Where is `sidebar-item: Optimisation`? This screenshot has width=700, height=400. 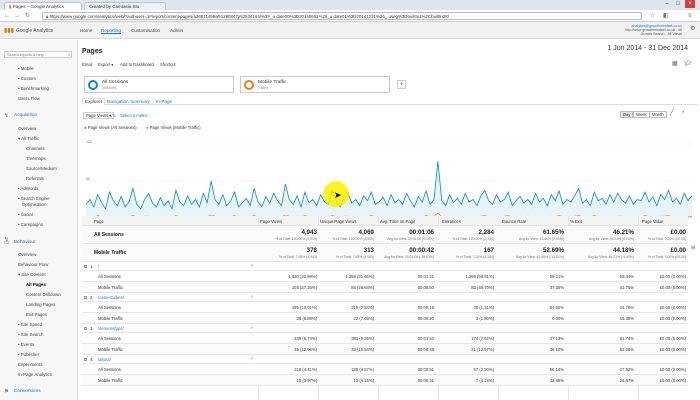
sidebar-item: Optimisation is located at coordinates (34, 204).